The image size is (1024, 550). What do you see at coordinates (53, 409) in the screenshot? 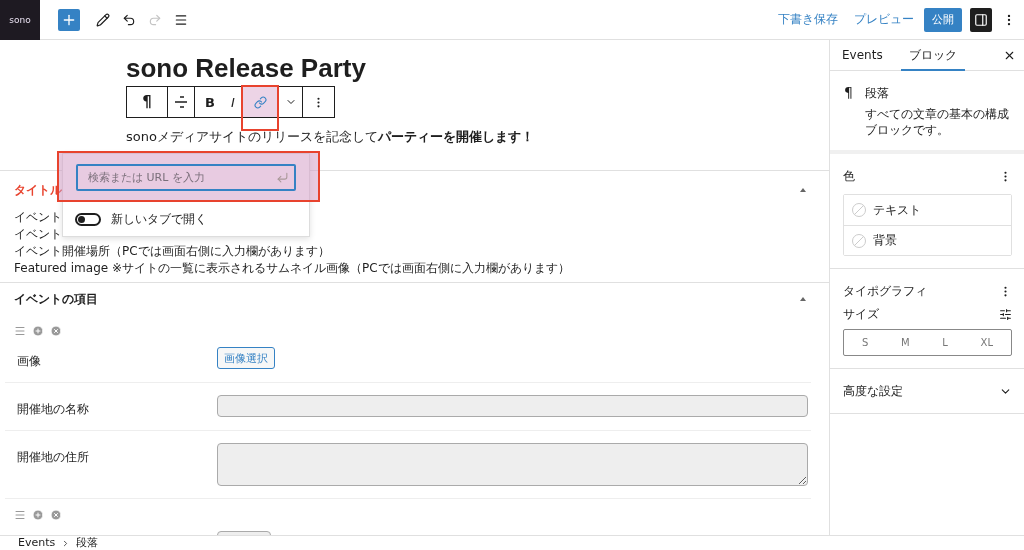
I see `field-label: 開催地の名称` at bounding box center [53, 409].